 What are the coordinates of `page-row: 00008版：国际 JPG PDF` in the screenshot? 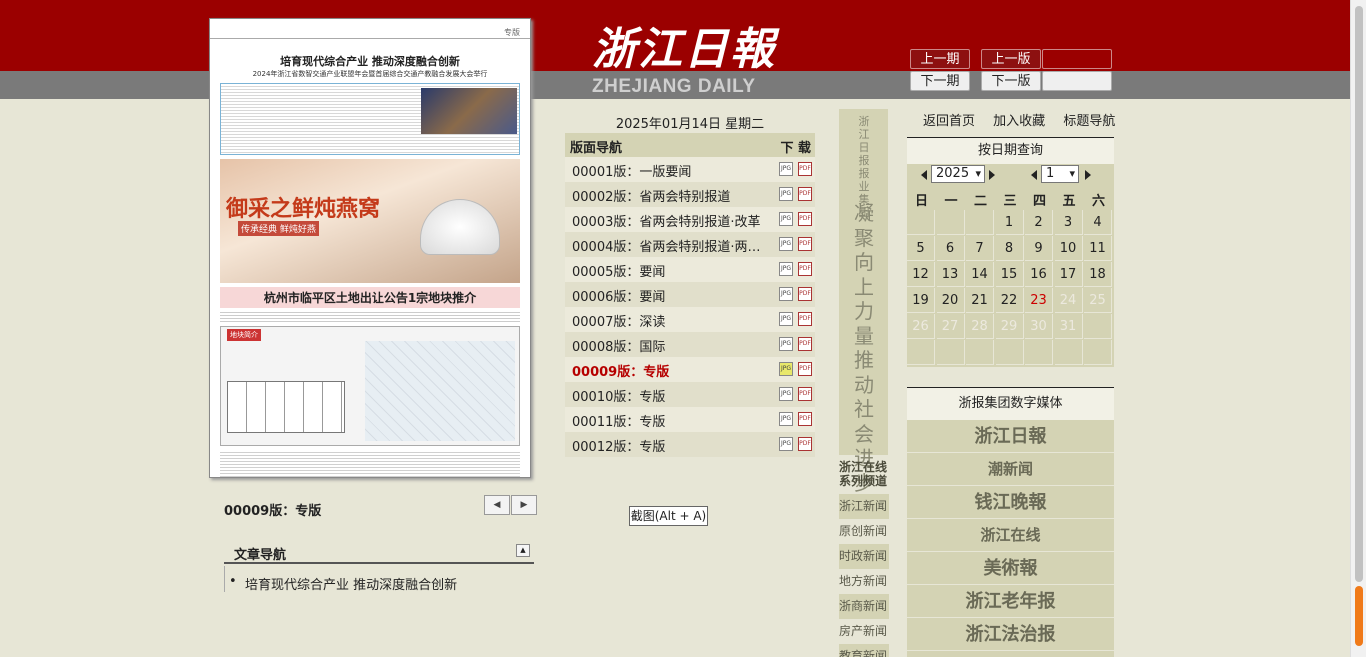 It's located at (690, 344).